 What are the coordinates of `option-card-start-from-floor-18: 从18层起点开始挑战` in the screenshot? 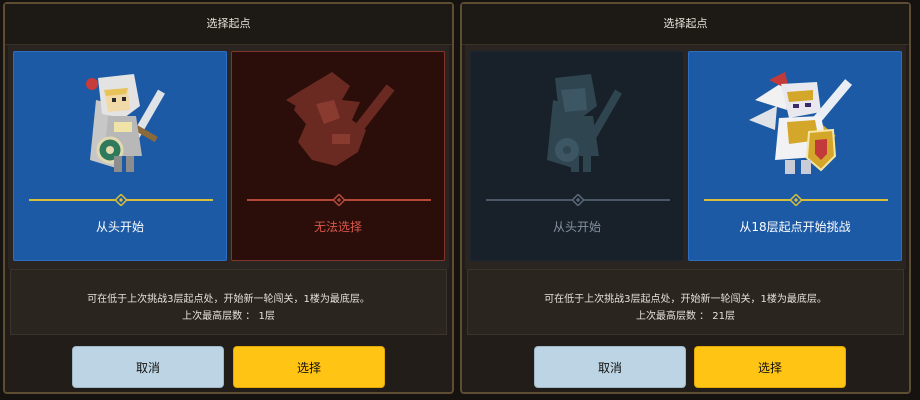 It's located at (795, 156).